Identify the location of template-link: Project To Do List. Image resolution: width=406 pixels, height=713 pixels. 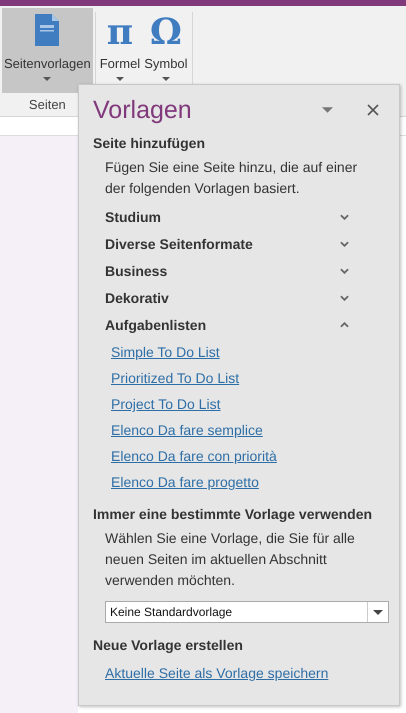
(165, 403).